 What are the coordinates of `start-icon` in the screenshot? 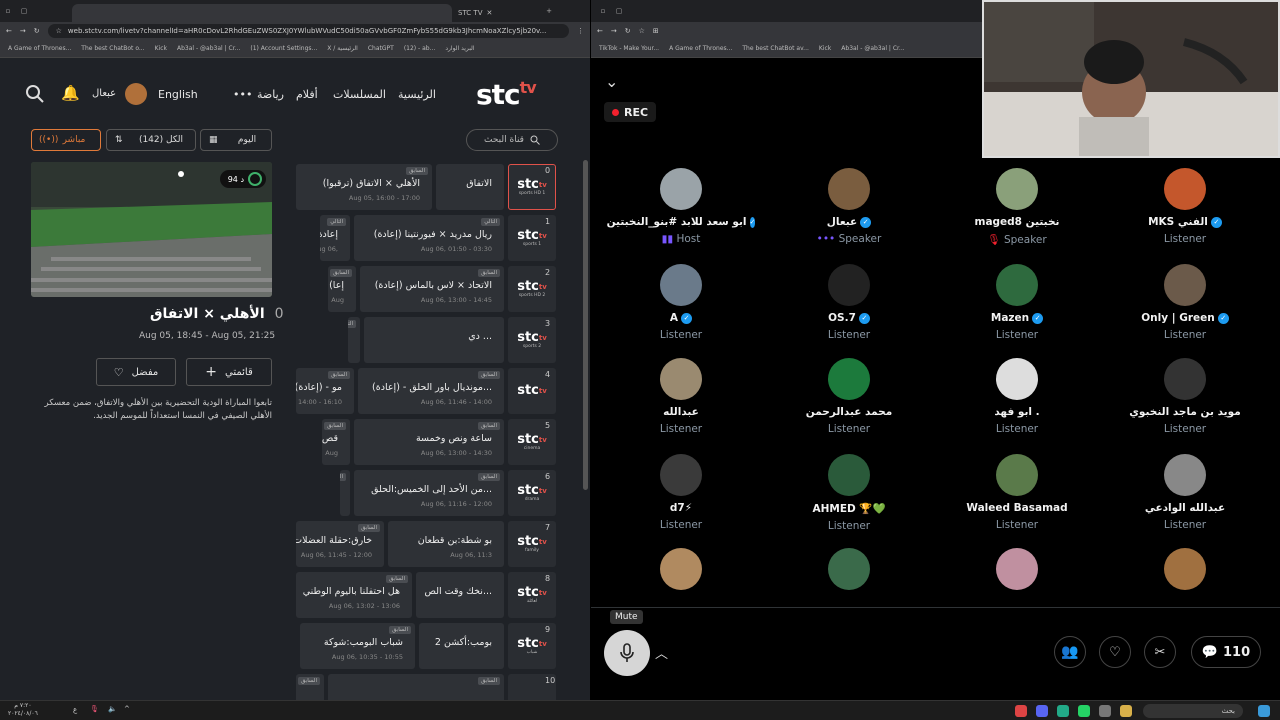 It's located at (1264, 711).